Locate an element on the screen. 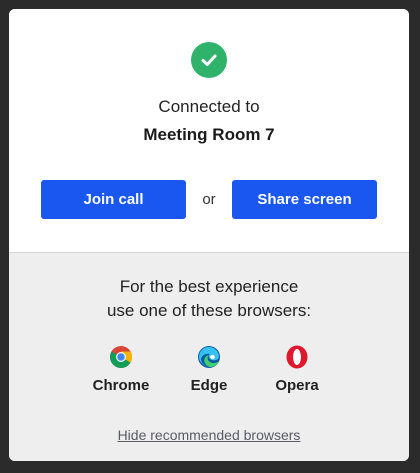  or-separator: or is located at coordinates (209, 199).